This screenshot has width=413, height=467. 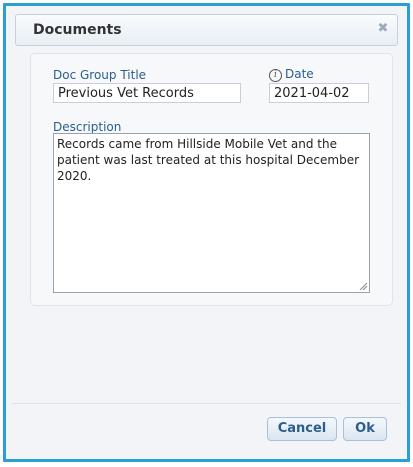 I want to click on dialog-titlebar: Documents ✖, so click(x=206, y=30).